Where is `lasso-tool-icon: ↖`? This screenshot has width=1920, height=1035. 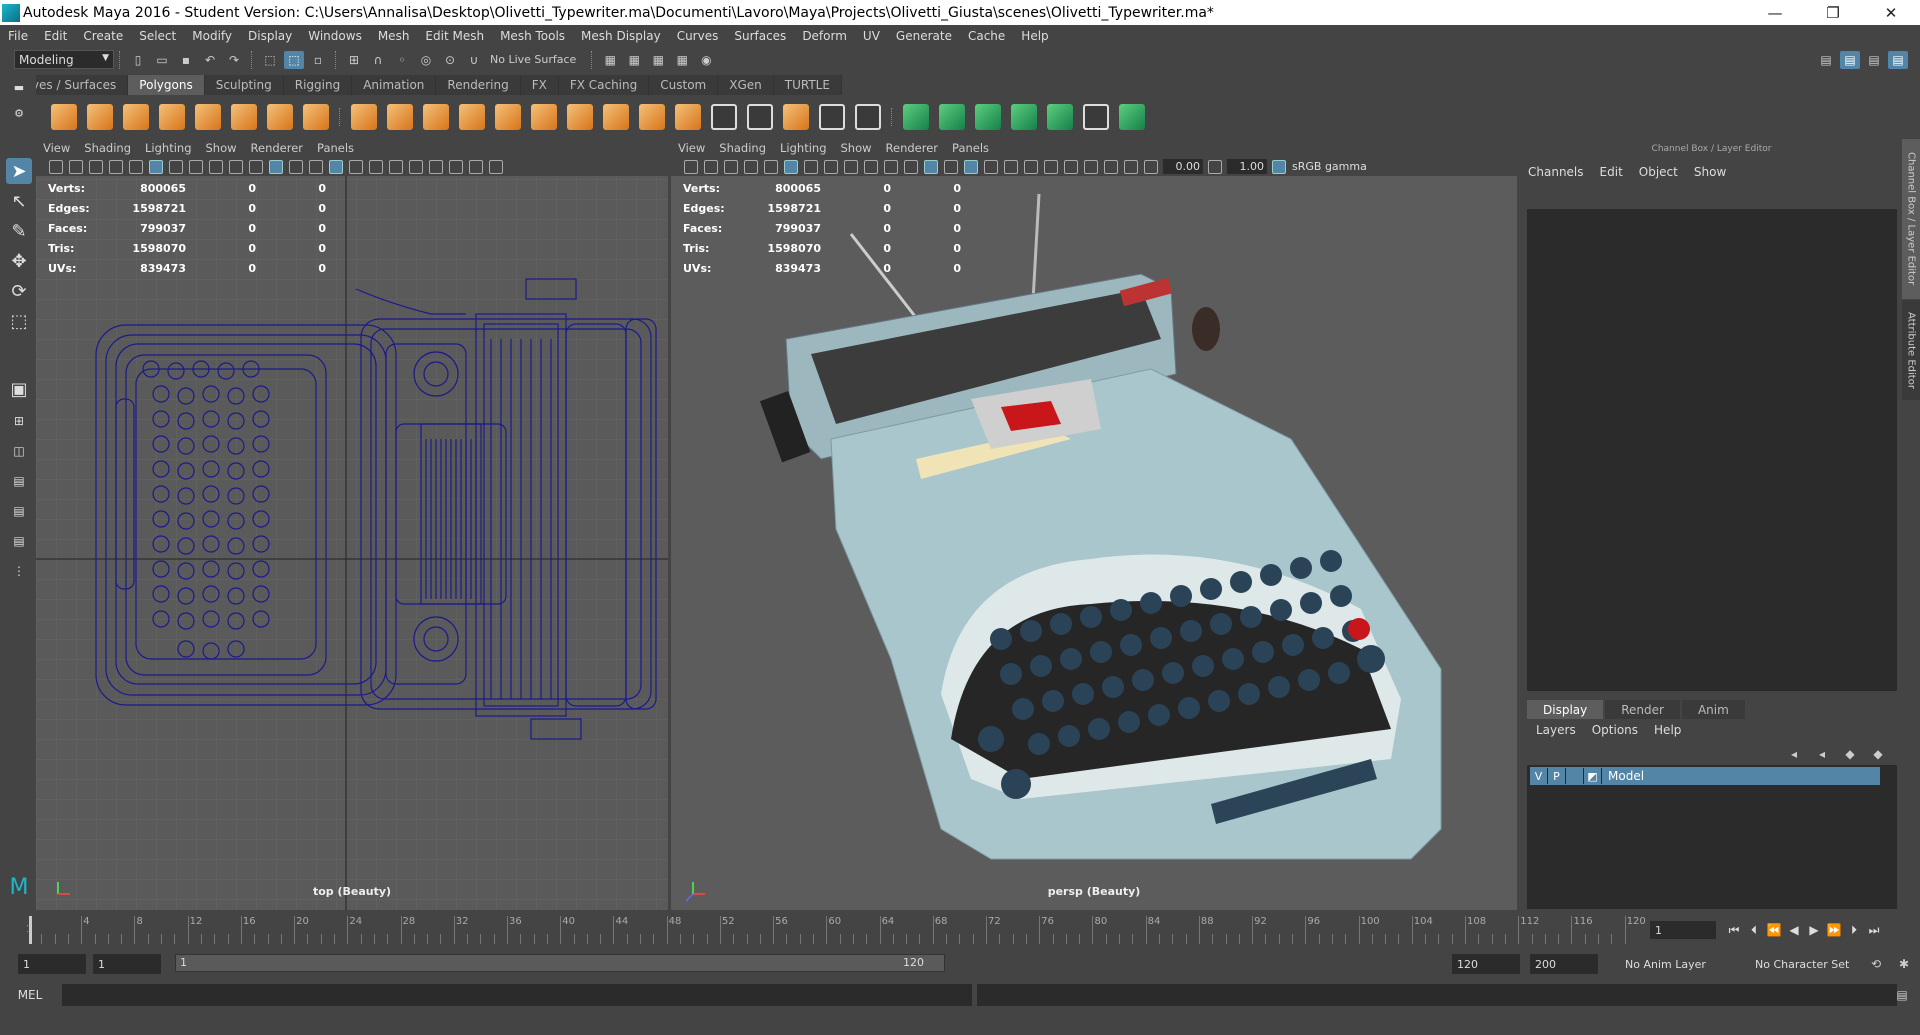 lasso-tool-icon: ↖ is located at coordinates (19, 201).